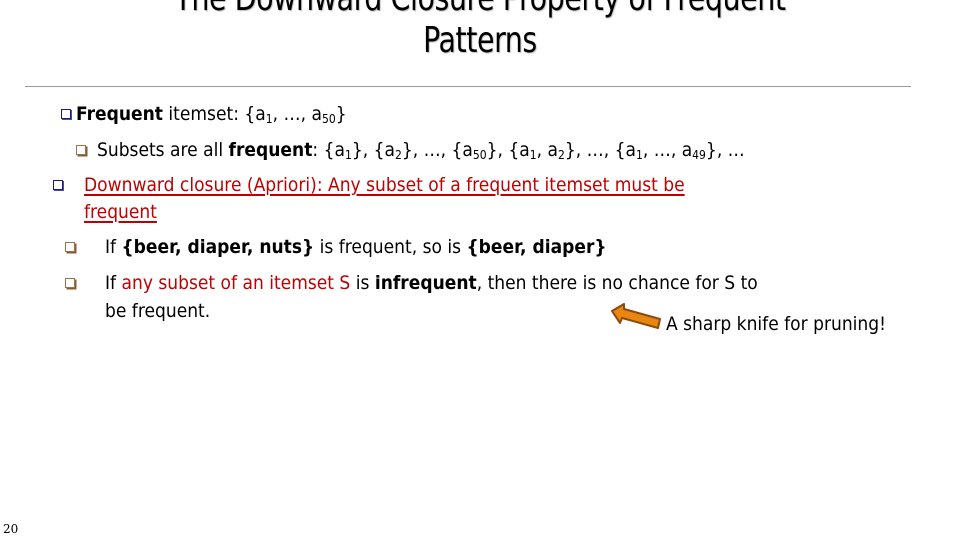 The width and height of the screenshot is (960, 540). I want to click on page-number: 20, so click(11, 529).